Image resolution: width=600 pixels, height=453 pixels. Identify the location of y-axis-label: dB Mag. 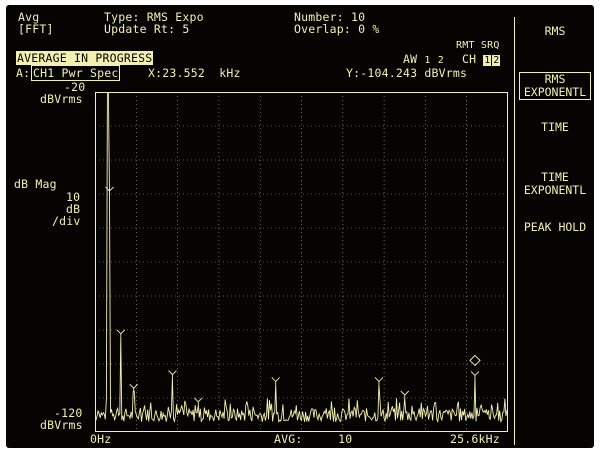
(35, 184).